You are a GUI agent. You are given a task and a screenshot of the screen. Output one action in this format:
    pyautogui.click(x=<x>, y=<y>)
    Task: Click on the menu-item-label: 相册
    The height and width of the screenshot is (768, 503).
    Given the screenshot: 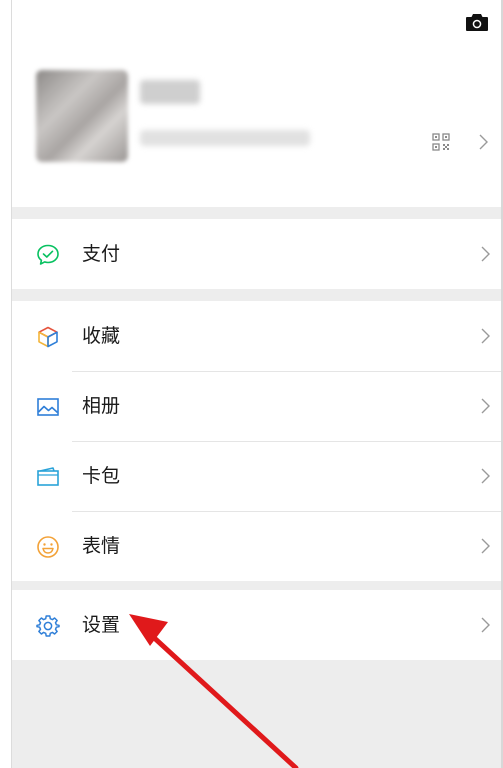 What is the action you would take?
    pyautogui.click(x=101, y=406)
    